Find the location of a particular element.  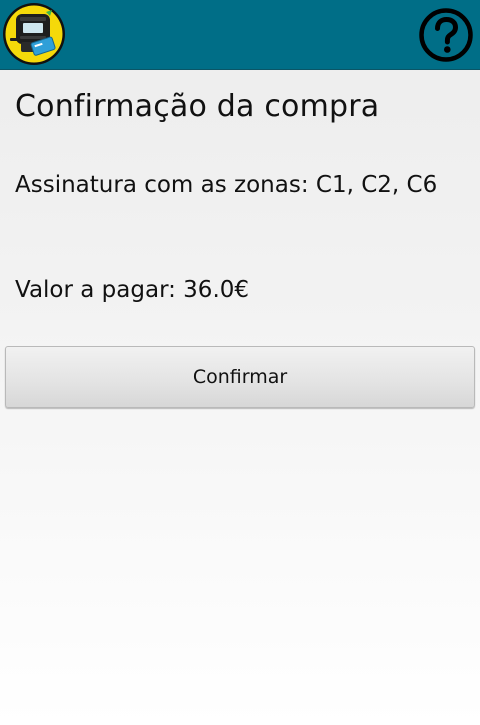

confirm-button: Confirmar is located at coordinates (240, 377).